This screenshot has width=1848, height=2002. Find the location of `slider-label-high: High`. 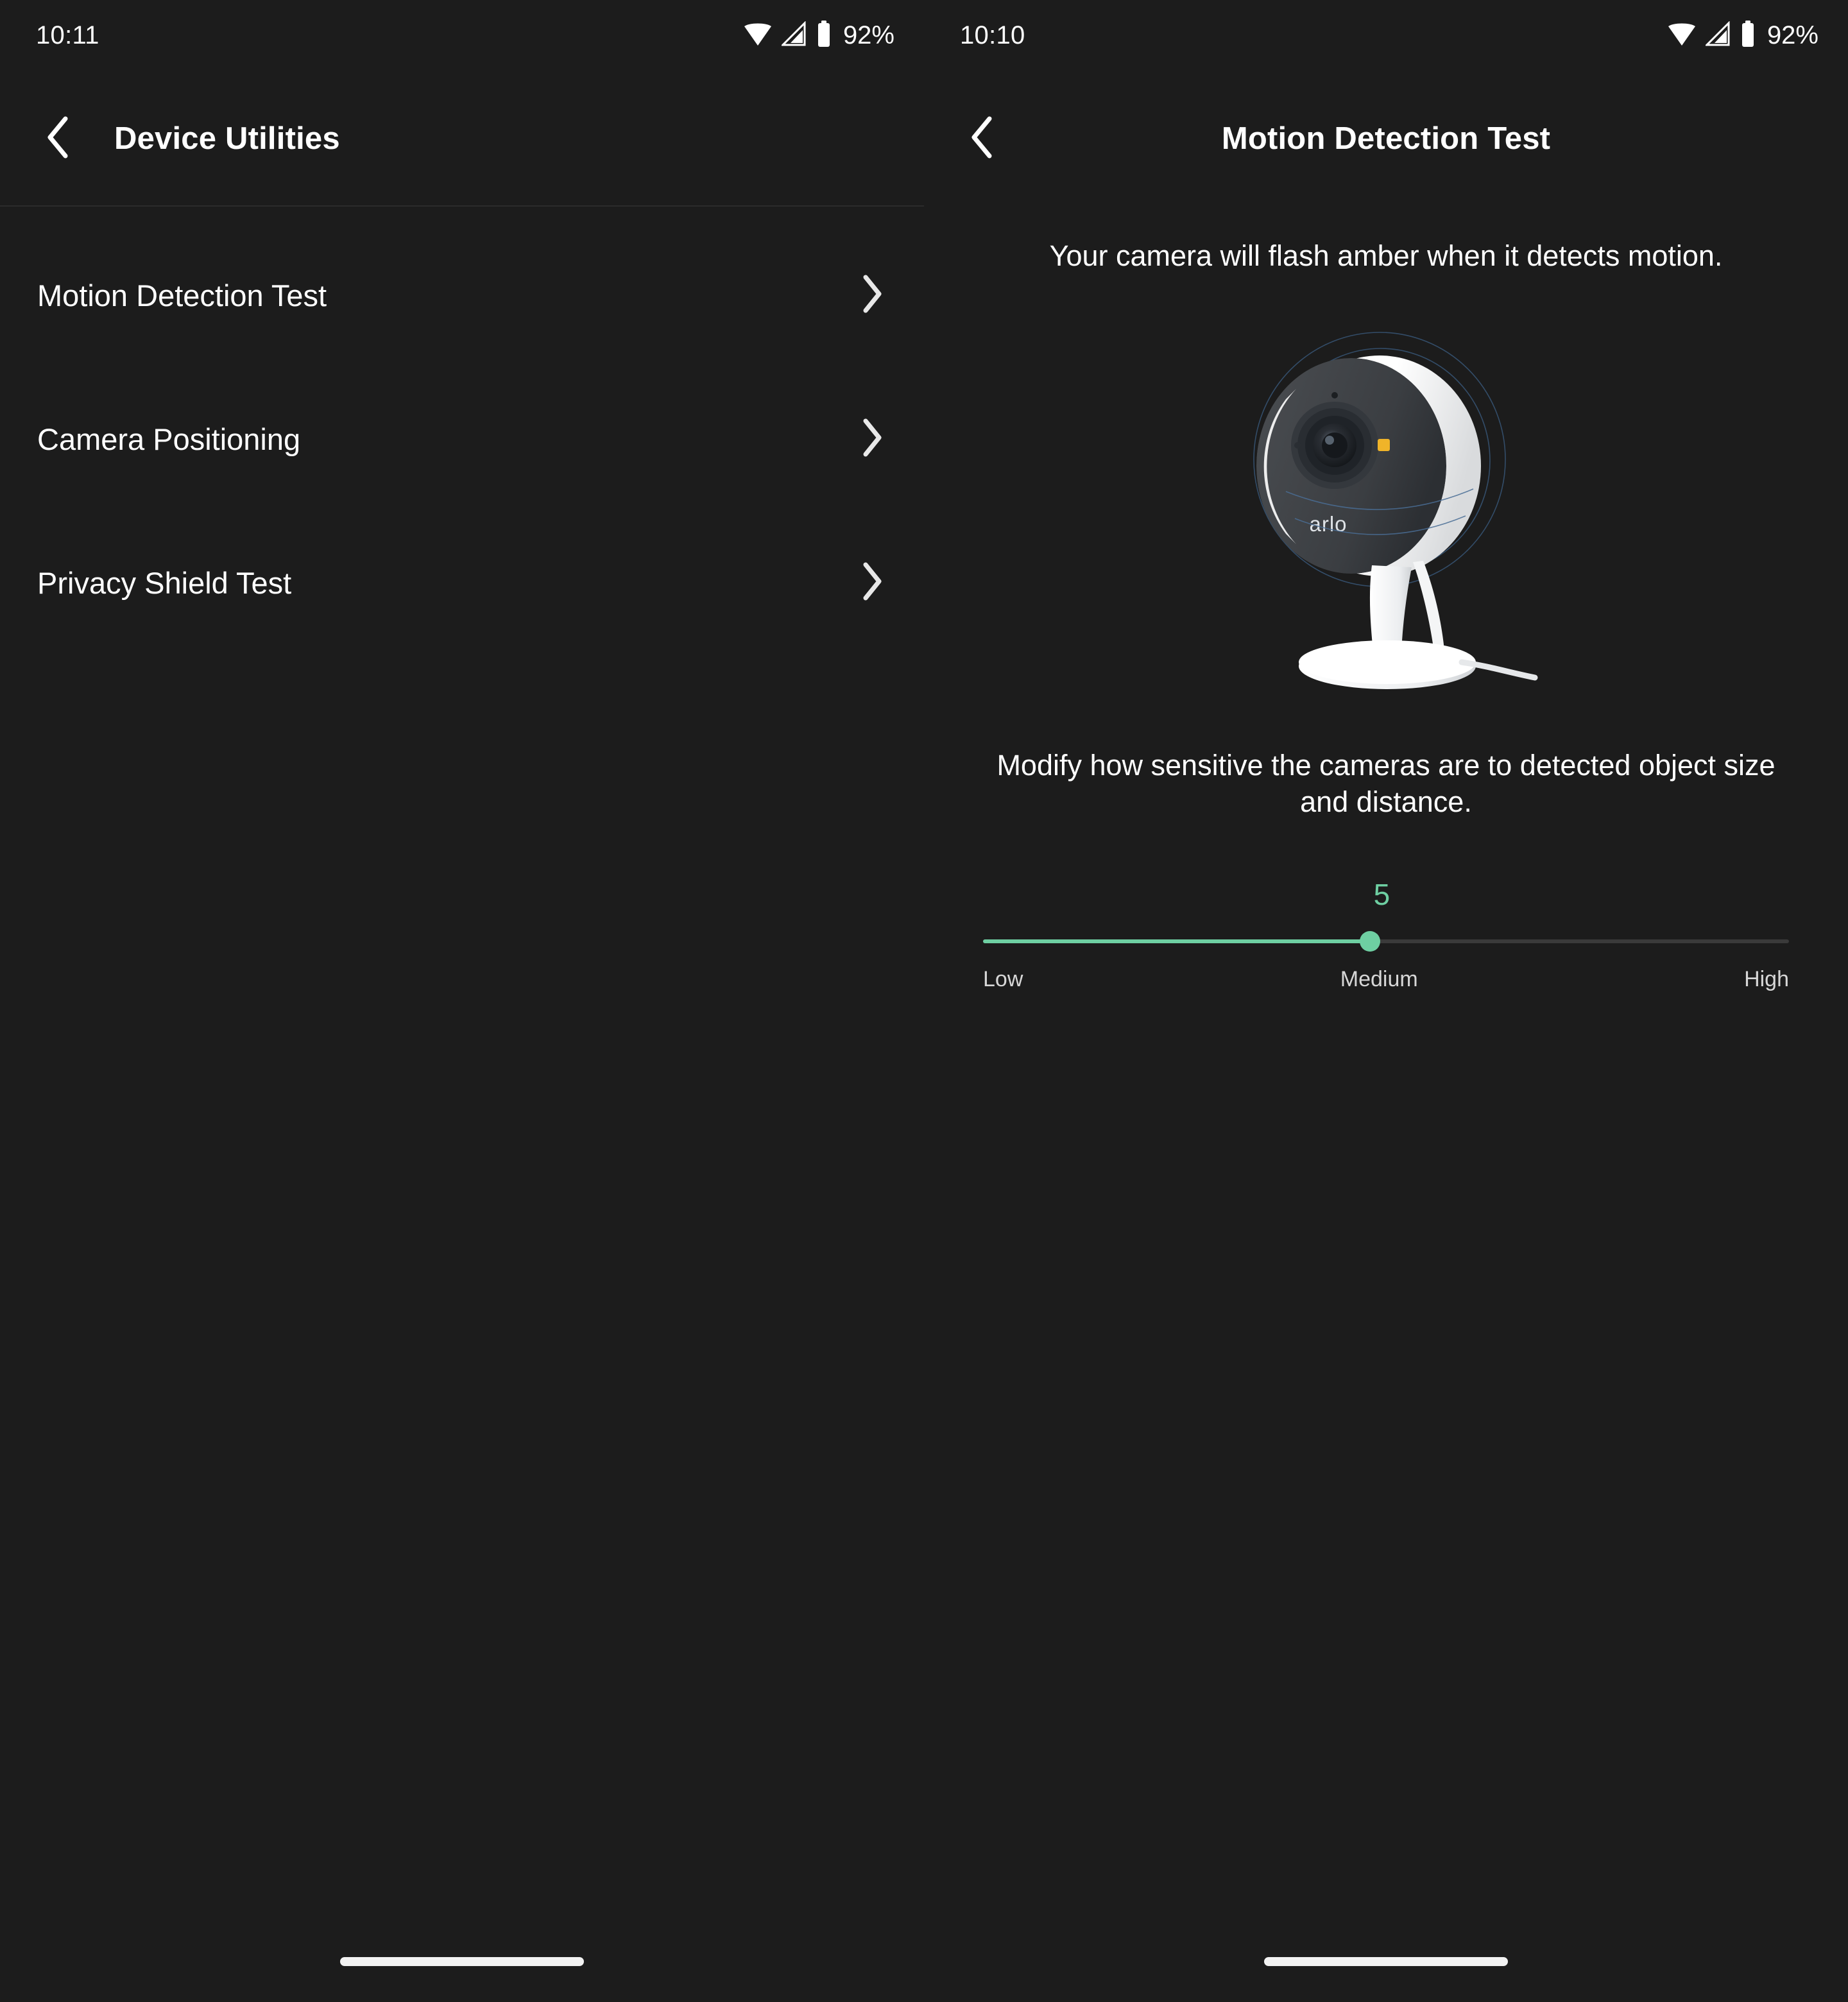

slider-label-high: High is located at coordinates (1767, 979).